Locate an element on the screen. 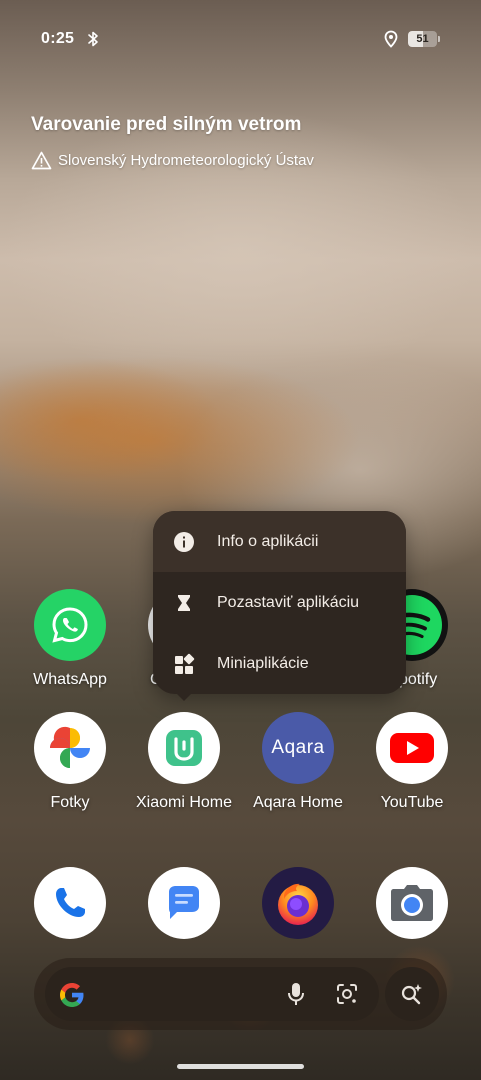 This screenshot has height=1080, width=481. menu-pointer is located at coordinates (184, 696).